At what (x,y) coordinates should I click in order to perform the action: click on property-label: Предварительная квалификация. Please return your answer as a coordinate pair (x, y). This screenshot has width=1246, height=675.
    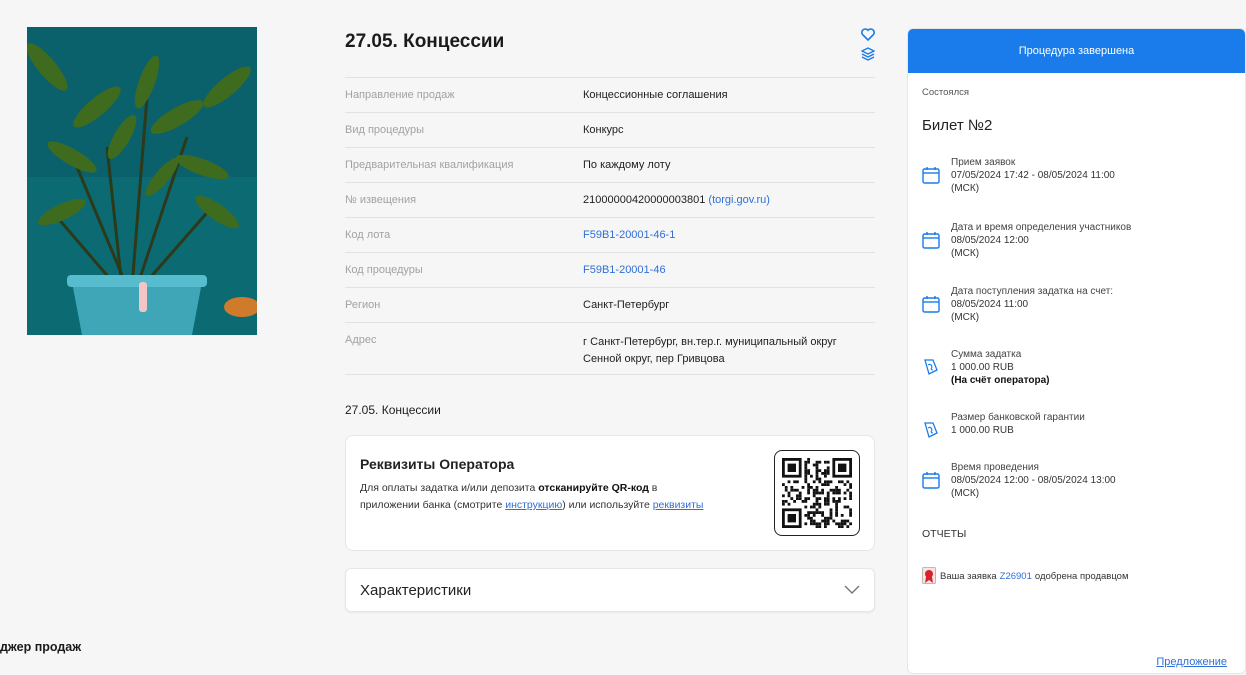
    Looking at the image, I should click on (429, 165).